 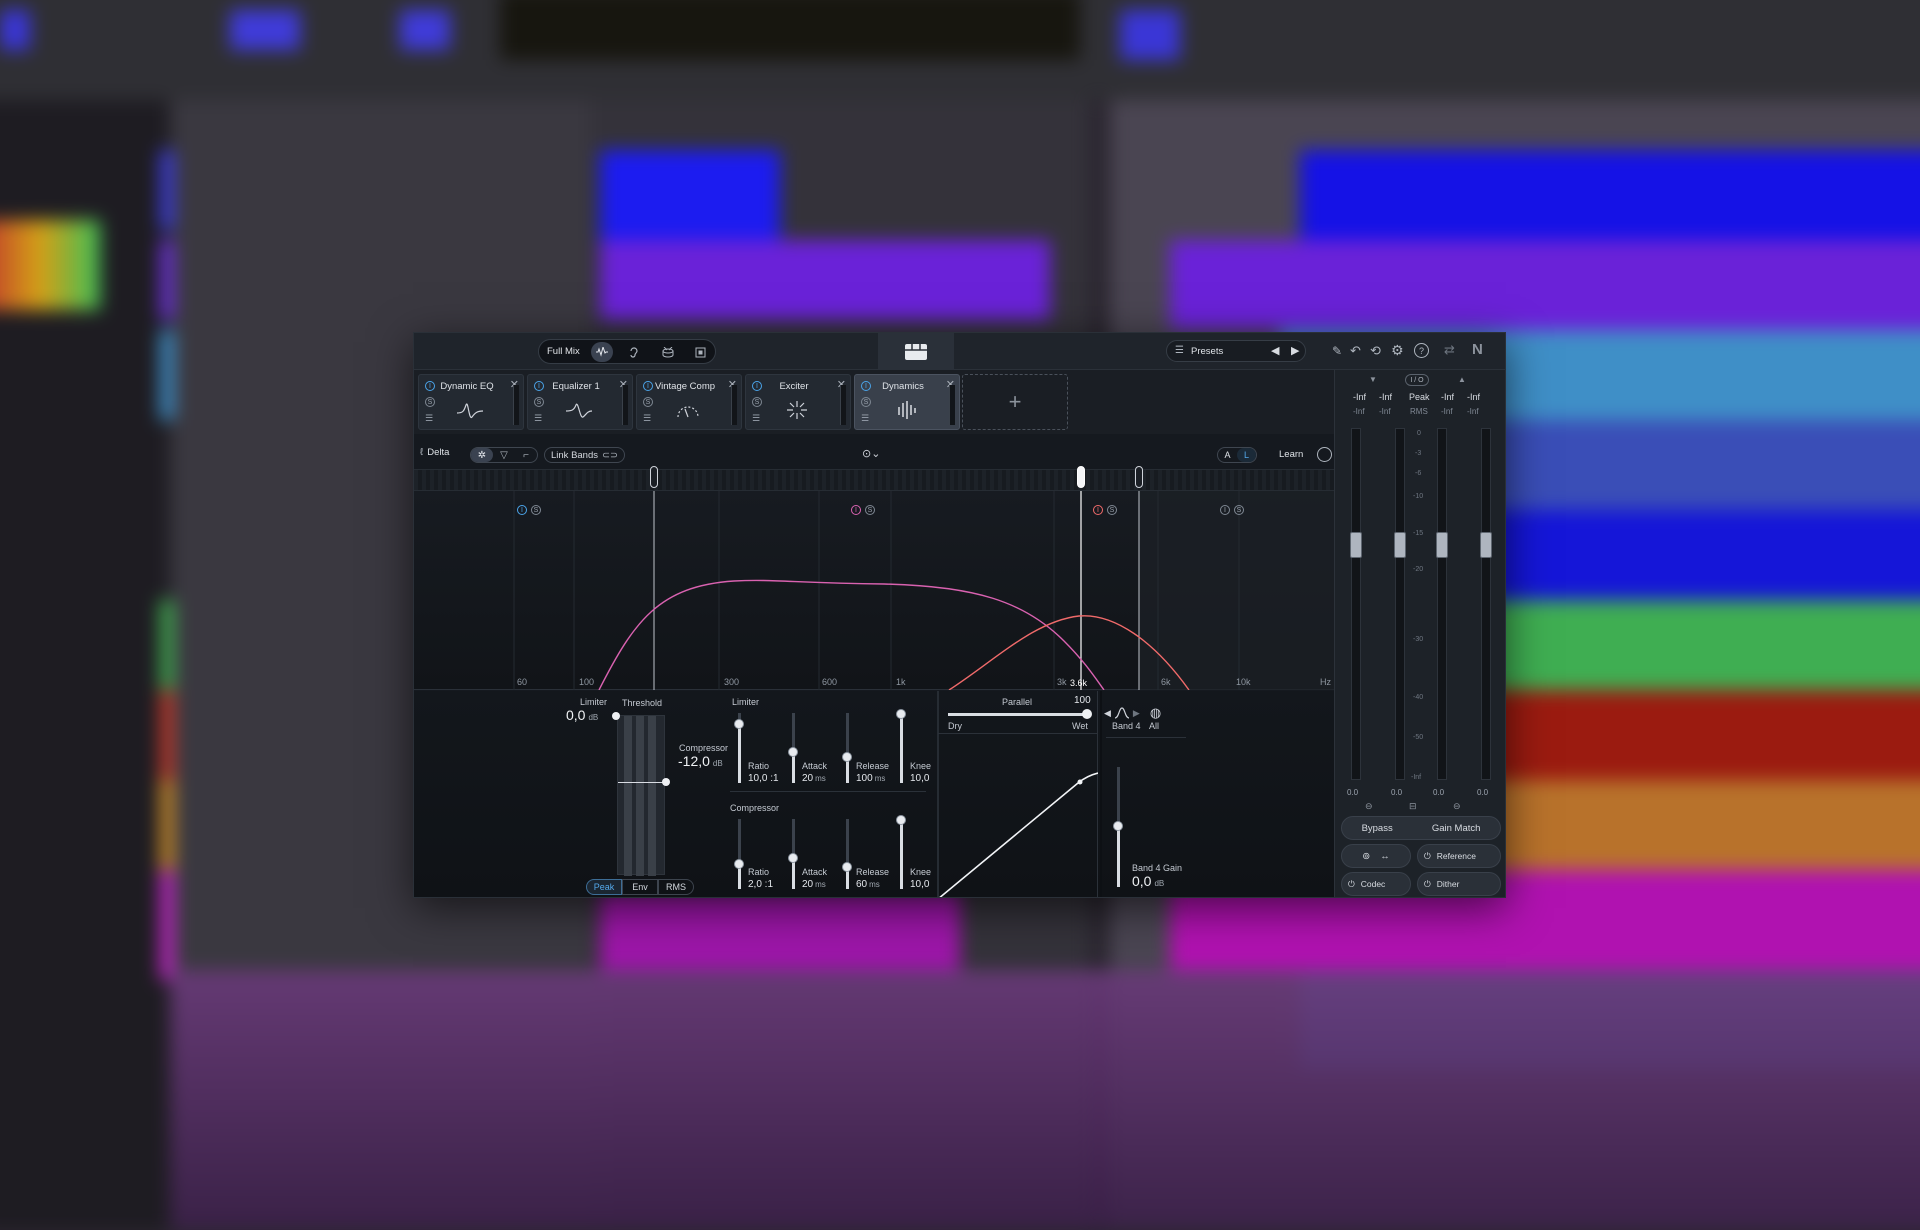 I want to click on input-gain-value: 0.0, so click(x=1397, y=792).